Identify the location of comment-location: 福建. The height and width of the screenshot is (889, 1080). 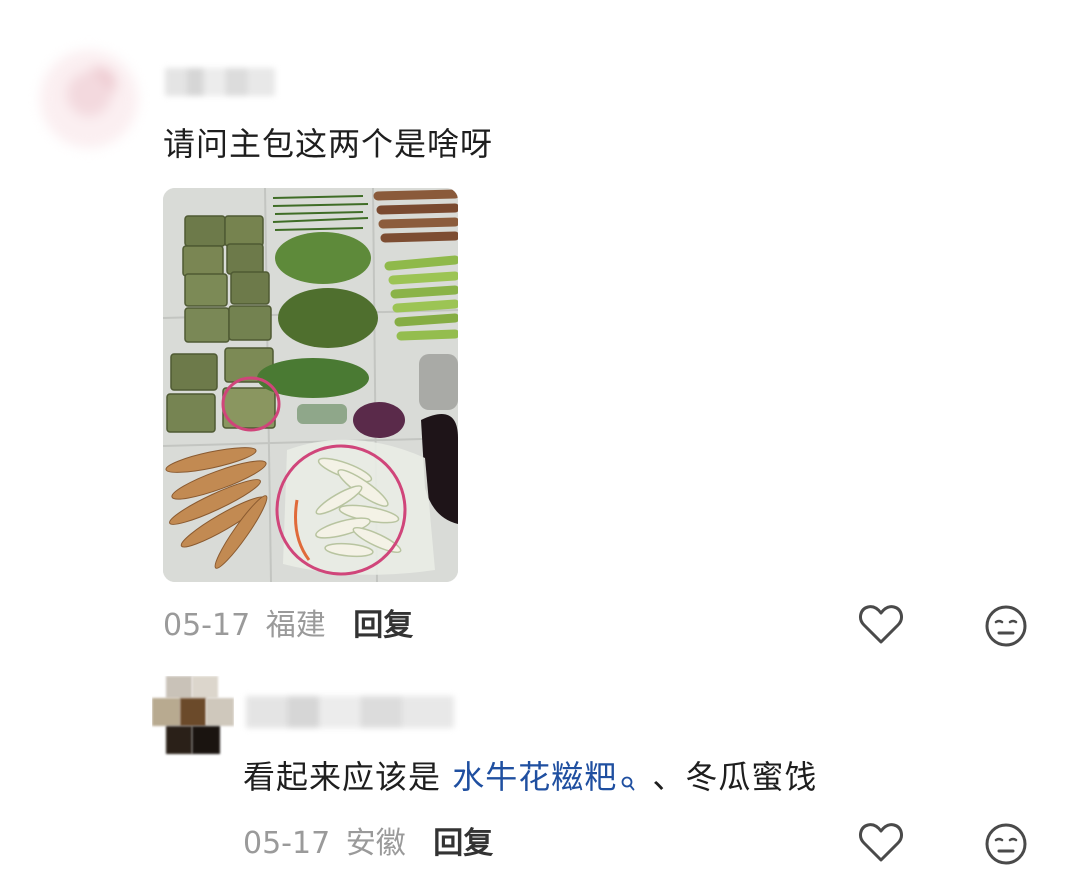
(295, 625).